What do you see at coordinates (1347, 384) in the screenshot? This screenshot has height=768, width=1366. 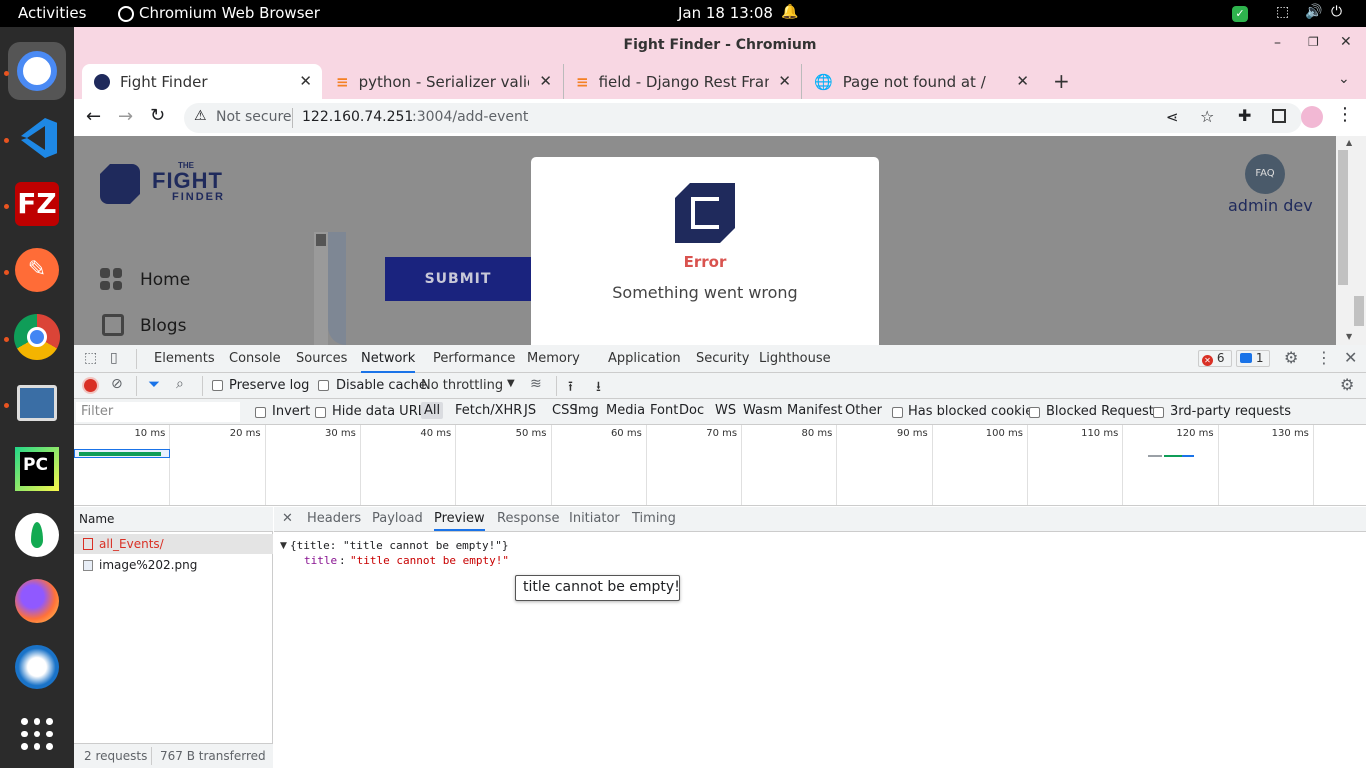 I see `network-settings-icon: ⚙` at bounding box center [1347, 384].